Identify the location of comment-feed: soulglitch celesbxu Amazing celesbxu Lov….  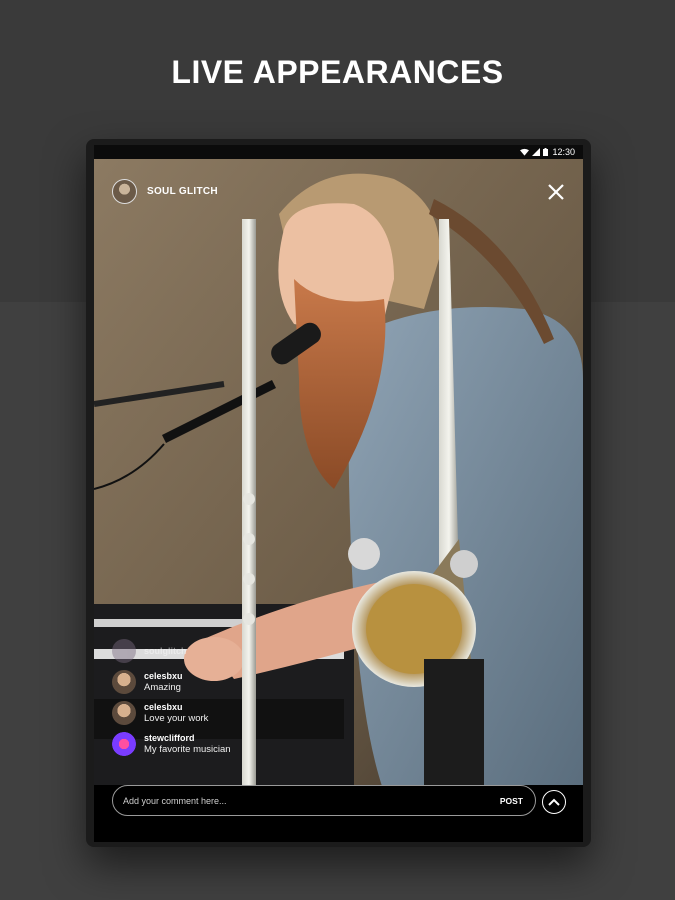
(242, 697).